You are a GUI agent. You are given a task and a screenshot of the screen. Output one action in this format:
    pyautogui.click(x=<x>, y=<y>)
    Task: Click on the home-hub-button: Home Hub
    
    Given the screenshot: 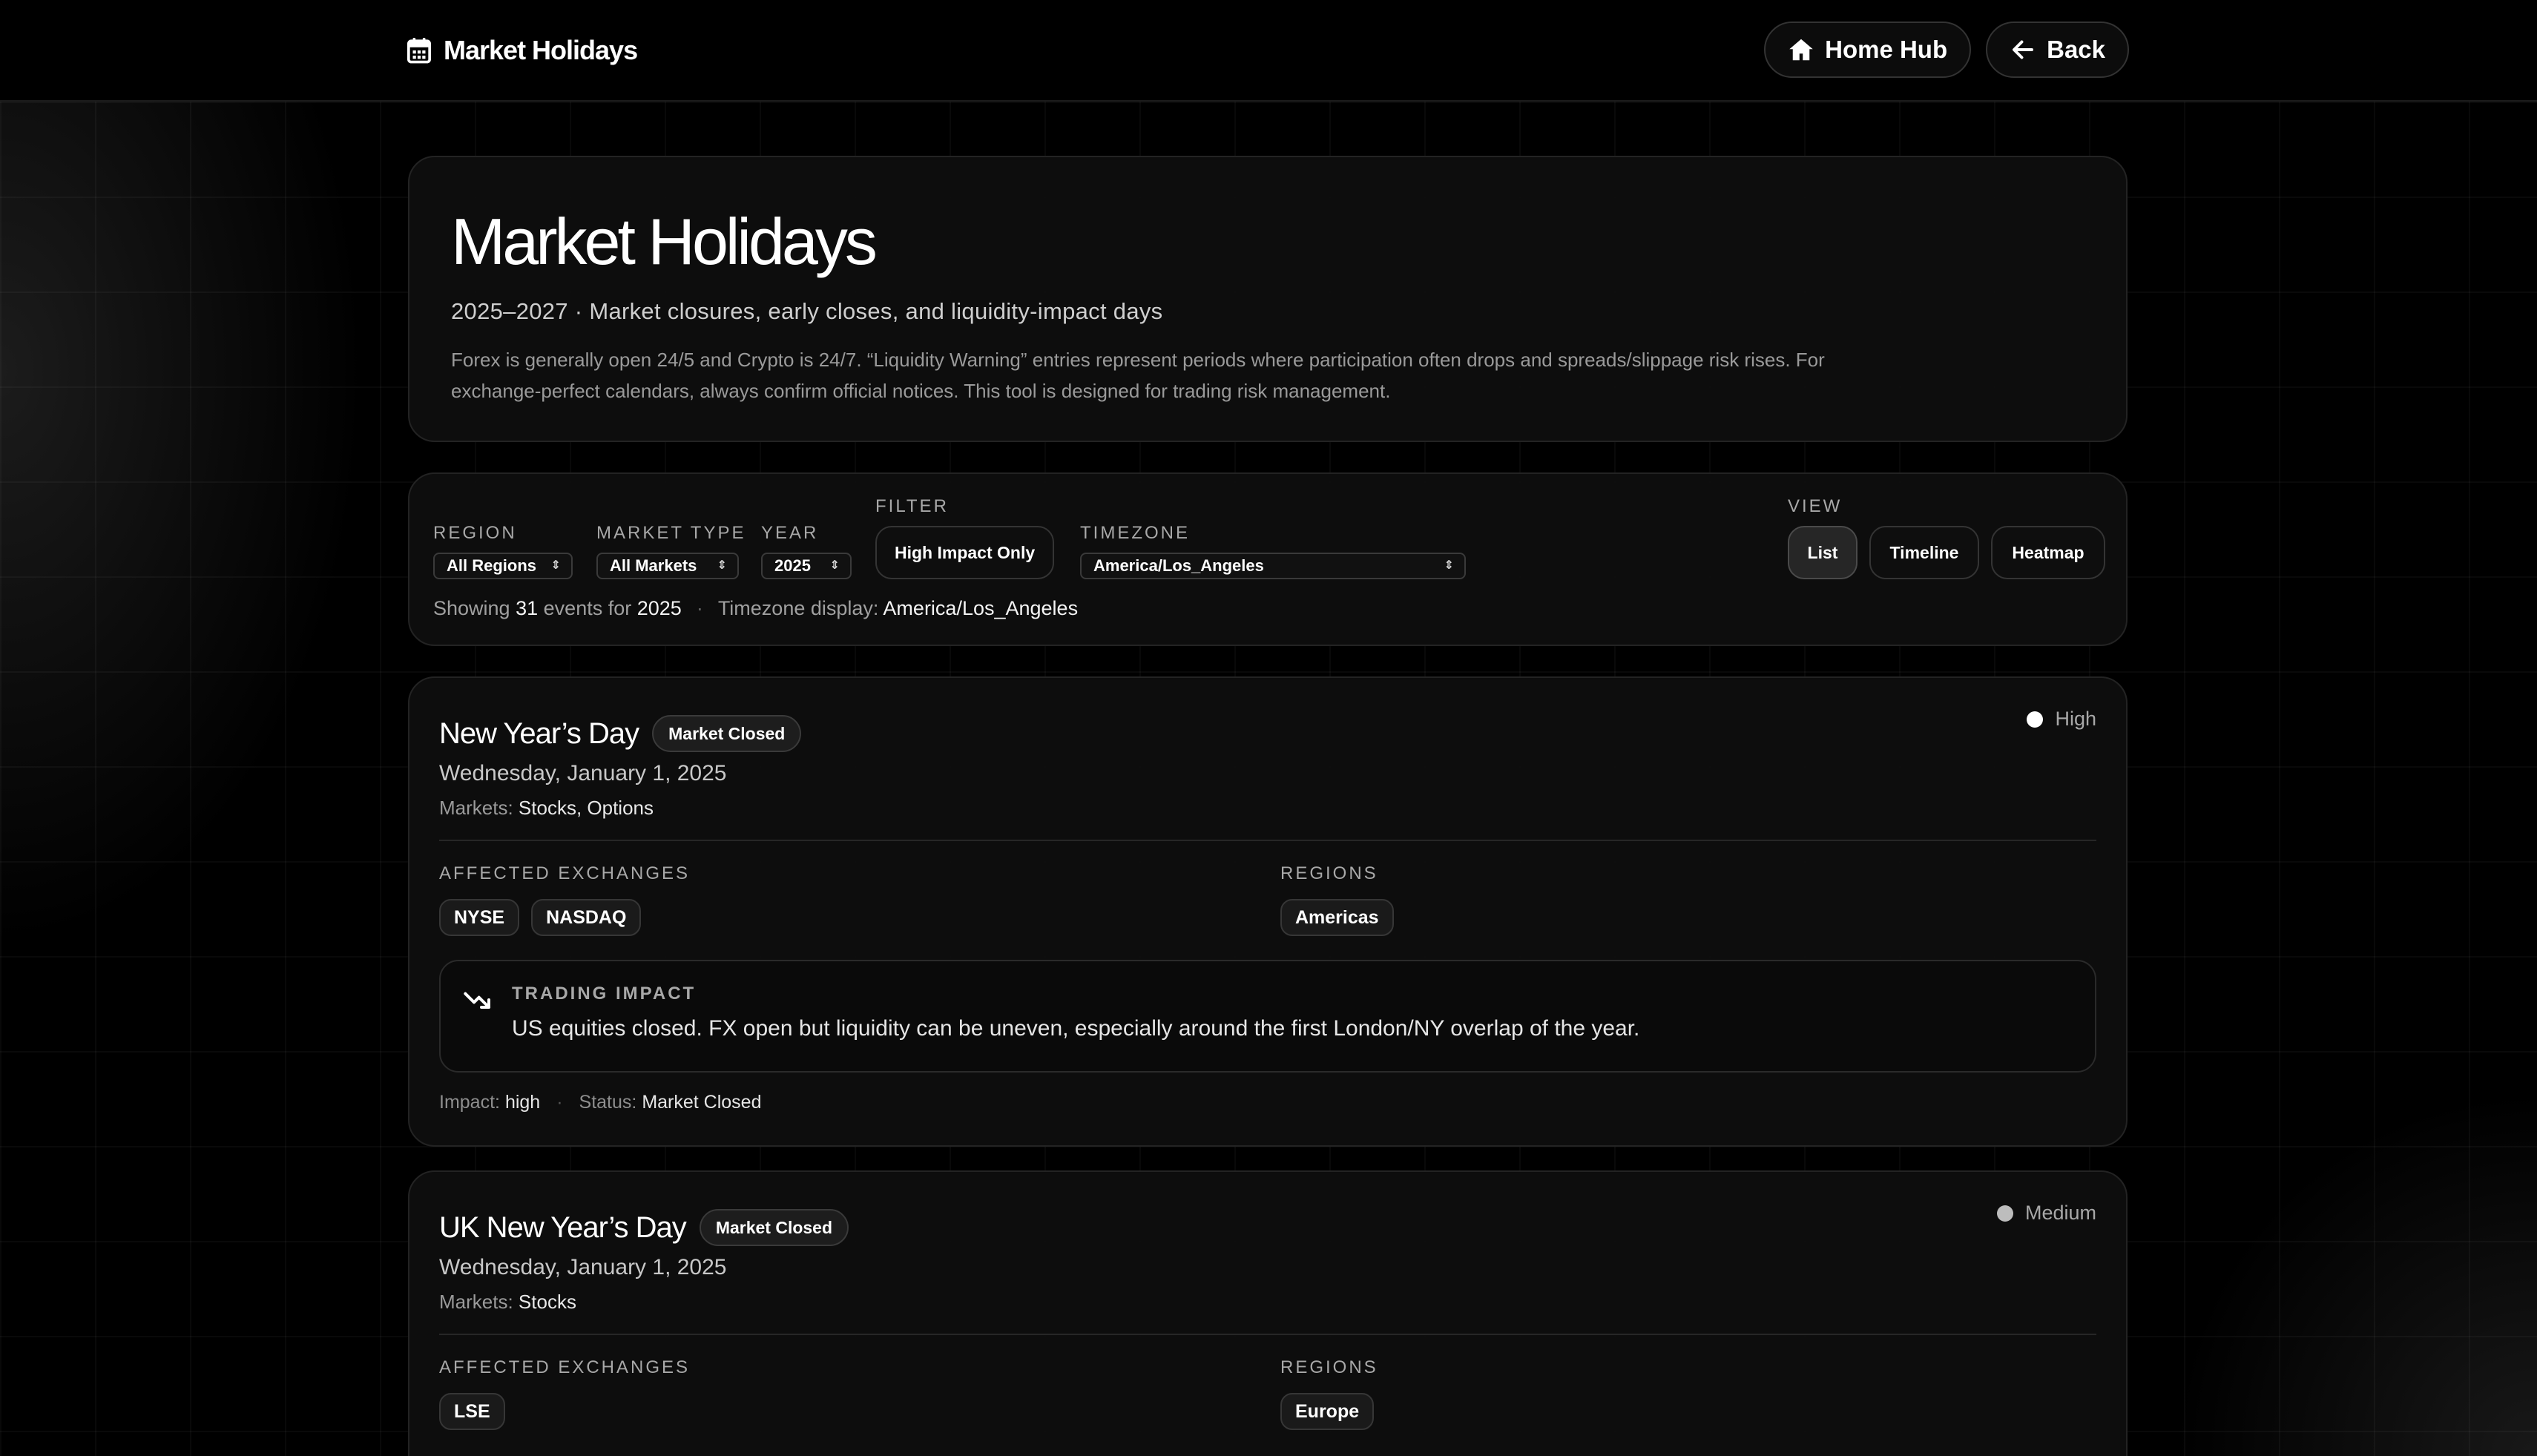 What is the action you would take?
    pyautogui.click(x=1868, y=50)
    